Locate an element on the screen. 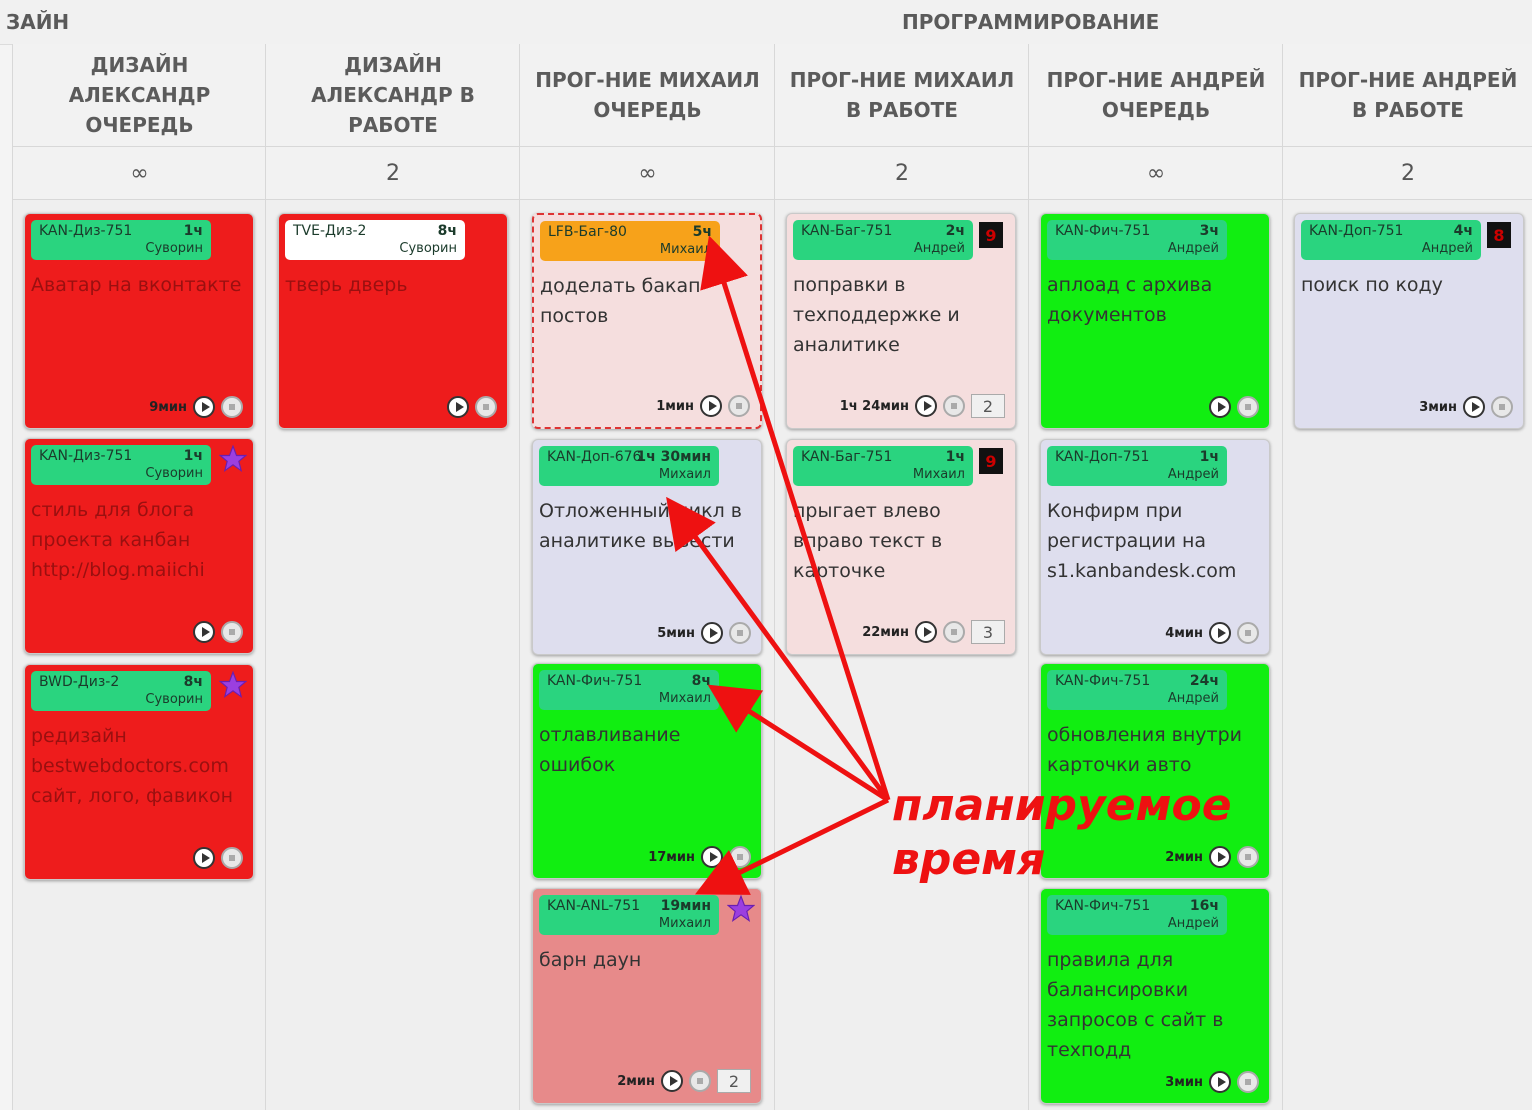  elapsed-time: 4мин is located at coordinates (1184, 633).